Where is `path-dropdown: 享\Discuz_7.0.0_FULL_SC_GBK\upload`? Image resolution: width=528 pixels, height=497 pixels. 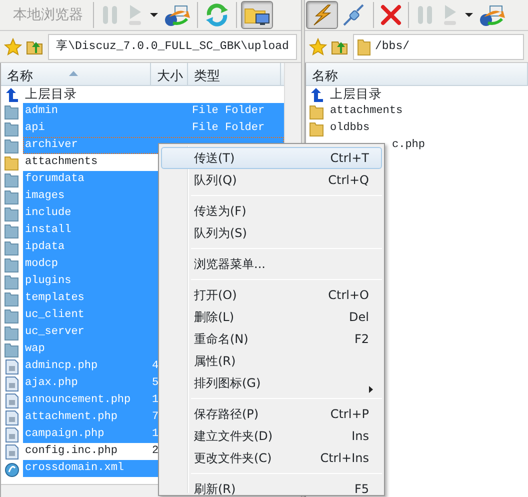
path-dropdown: 享\Discuz_7.0.0_FULL_SC_GBK\upload is located at coordinates (172, 47).